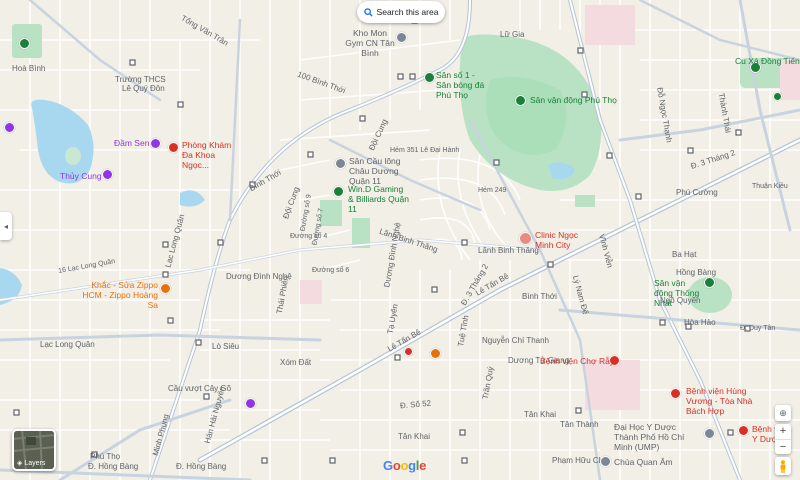  Describe the element at coordinates (605, 461) in the screenshot. I see `temple-pin-icon` at that location.